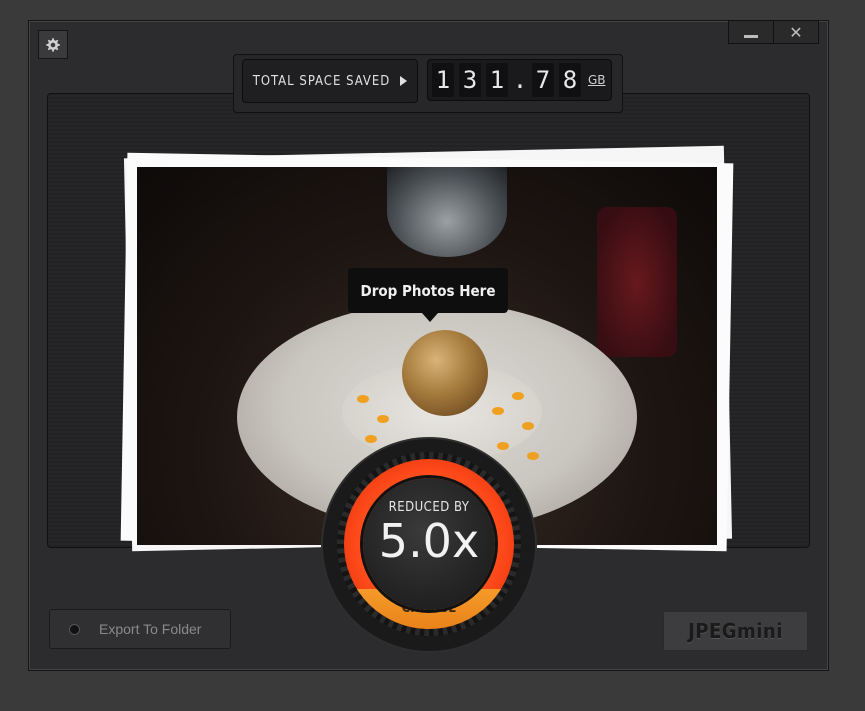 The width and height of the screenshot is (865, 711). Describe the element at coordinates (735, 631) in the screenshot. I see `jpegmini-logo: JPEGmini` at that location.